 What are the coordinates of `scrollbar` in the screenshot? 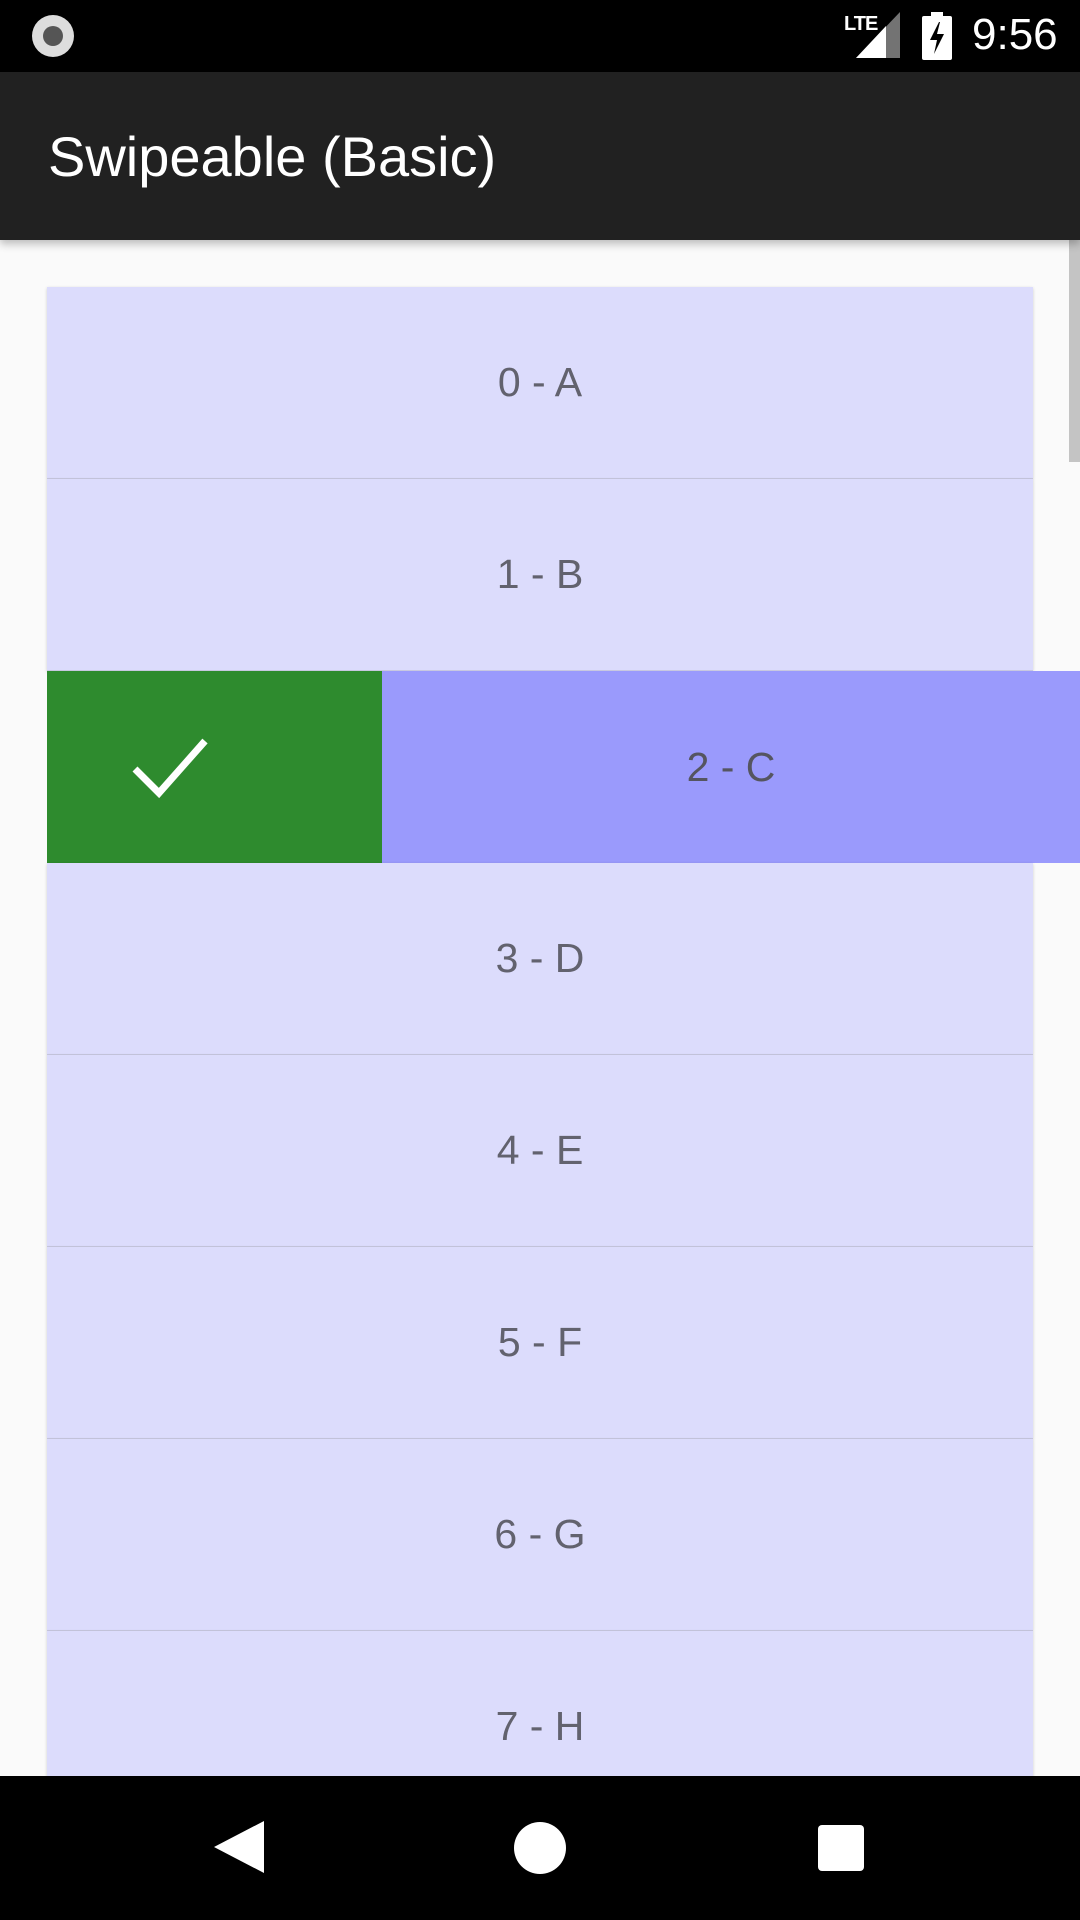 It's located at (1074, 351).